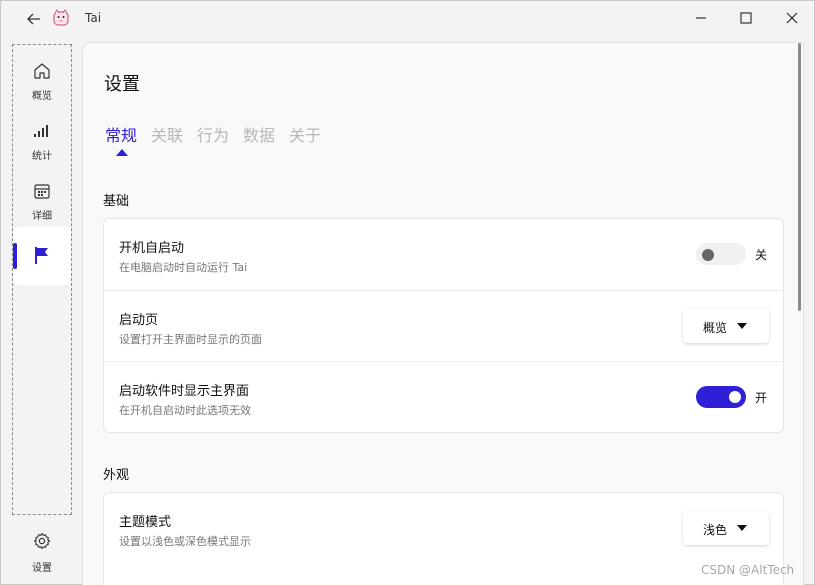 Image resolution: width=815 pixels, height=585 pixels. I want to click on setting-title: 主题模式, so click(145, 522).